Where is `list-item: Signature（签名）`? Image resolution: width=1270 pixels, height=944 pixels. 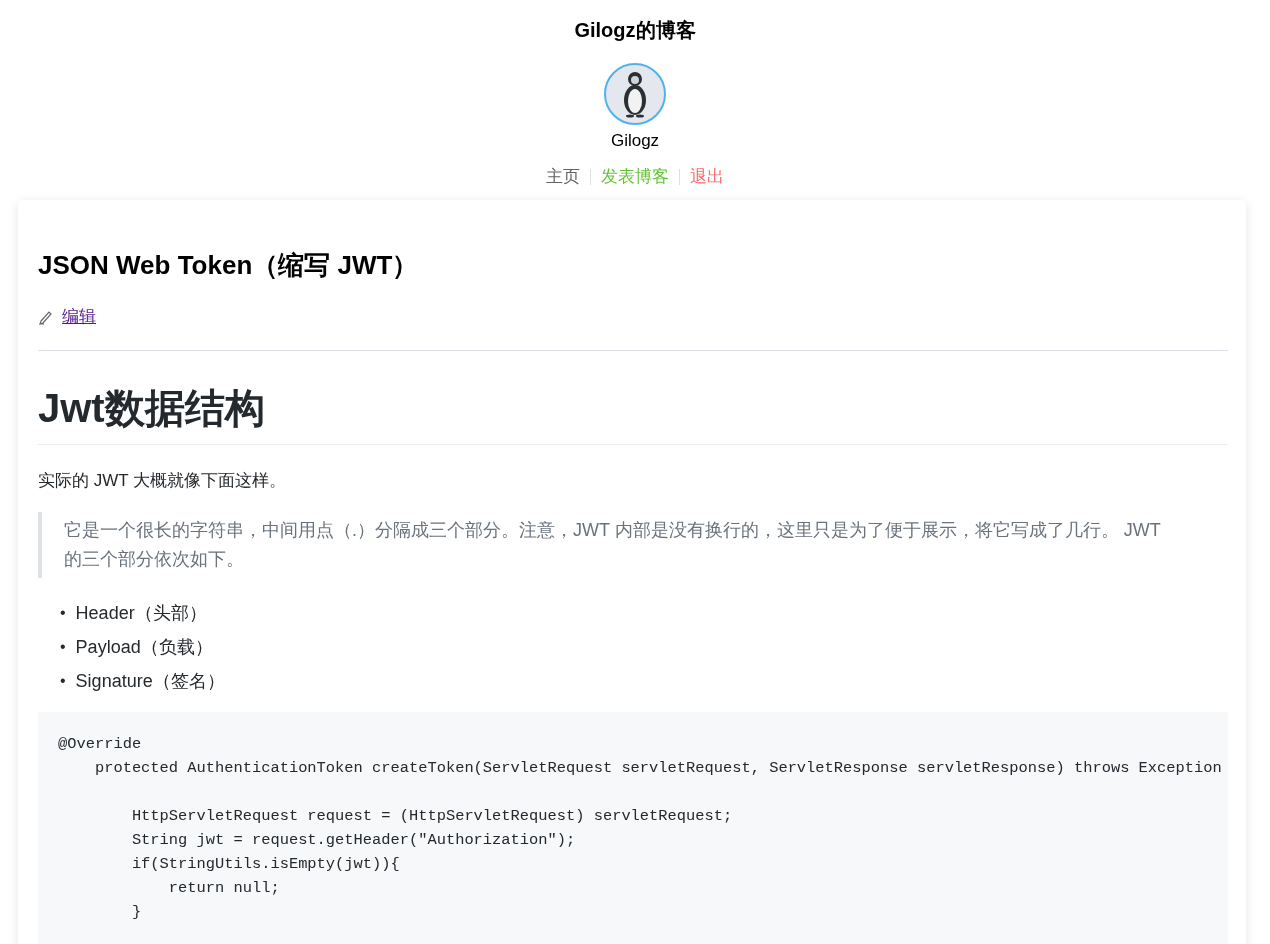
list-item: Signature（签名） is located at coordinates (150, 681).